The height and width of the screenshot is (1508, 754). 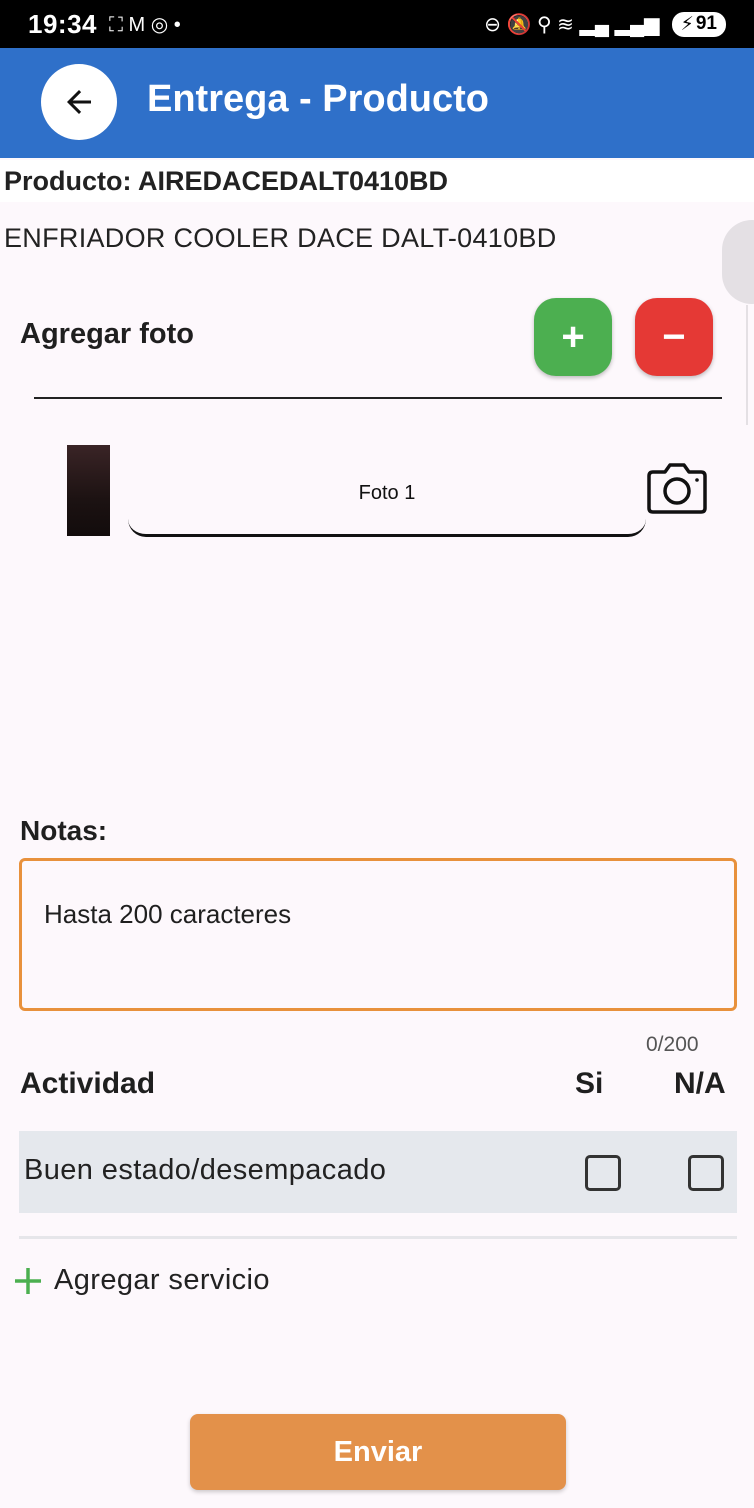 I want to click on app-bar: Entrega - Producto, so click(x=377, y=103).